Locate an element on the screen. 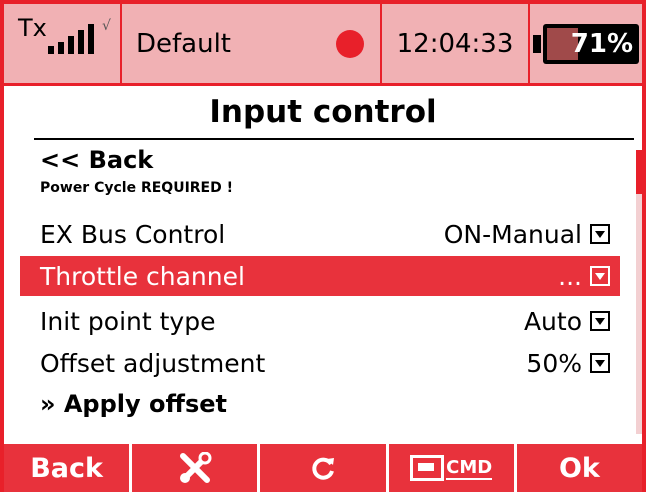 The image size is (646, 492). clock: 12:04:33 is located at coordinates (456, 43).